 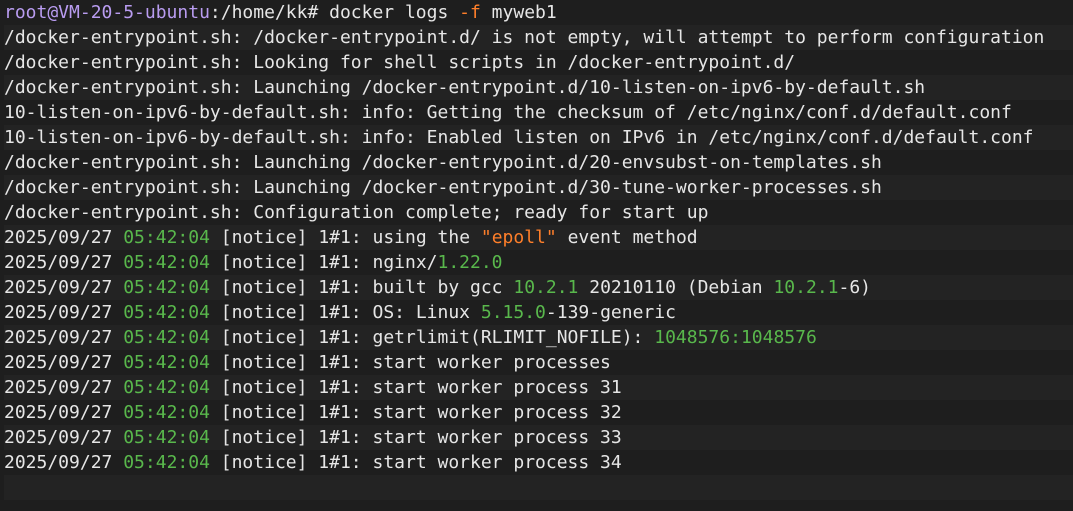 I want to click on log-text-segment: [notice] 1#1: getrlimit(RLIMIT_NOFILE):, so click(x=432, y=337).